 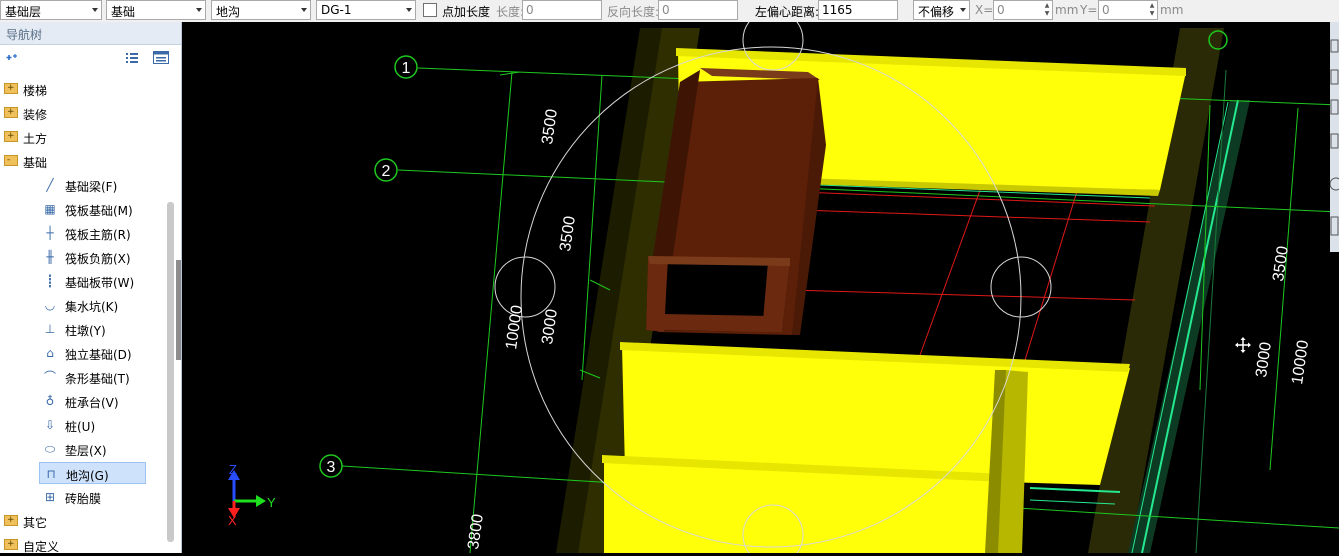 What do you see at coordinates (84, 161) in the screenshot?
I see `tree-item: - 基础` at bounding box center [84, 161].